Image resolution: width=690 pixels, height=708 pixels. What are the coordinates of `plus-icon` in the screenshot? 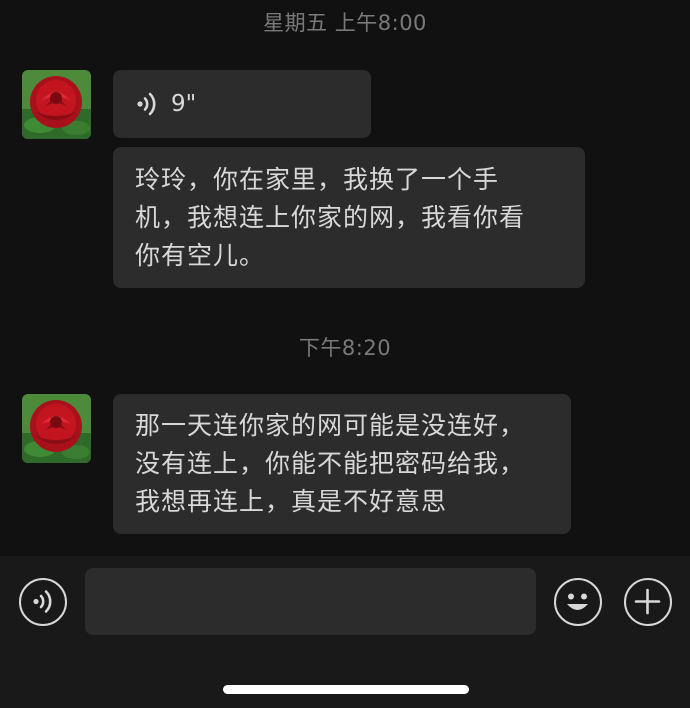 It's located at (647, 601).